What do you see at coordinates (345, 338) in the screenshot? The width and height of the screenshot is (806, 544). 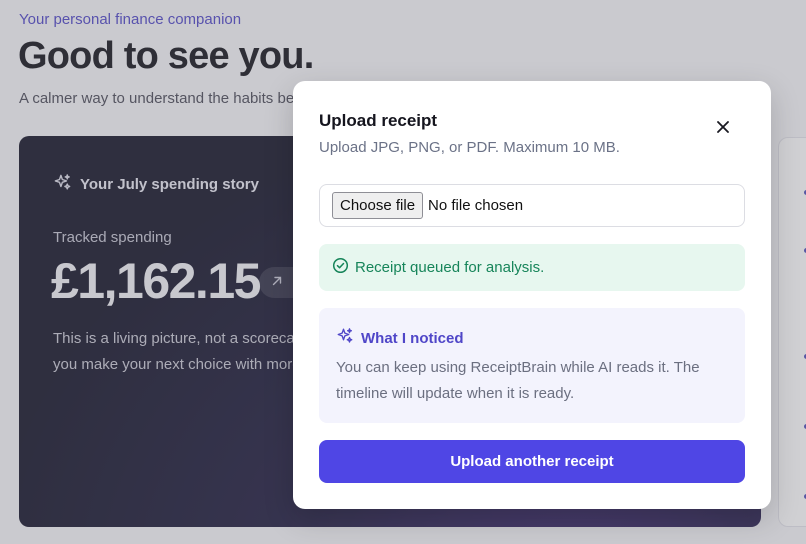 I see `sparkles-icon` at bounding box center [345, 338].